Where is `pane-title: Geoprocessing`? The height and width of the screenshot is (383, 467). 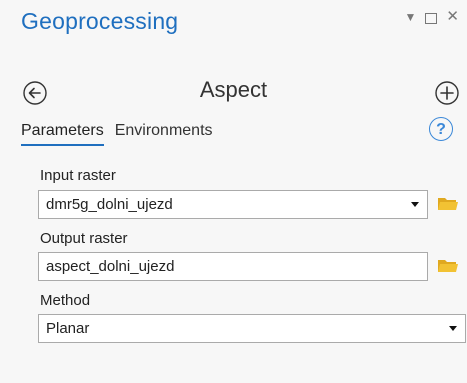
pane-title: Geoprocessing is located at coordinates (100, 21).